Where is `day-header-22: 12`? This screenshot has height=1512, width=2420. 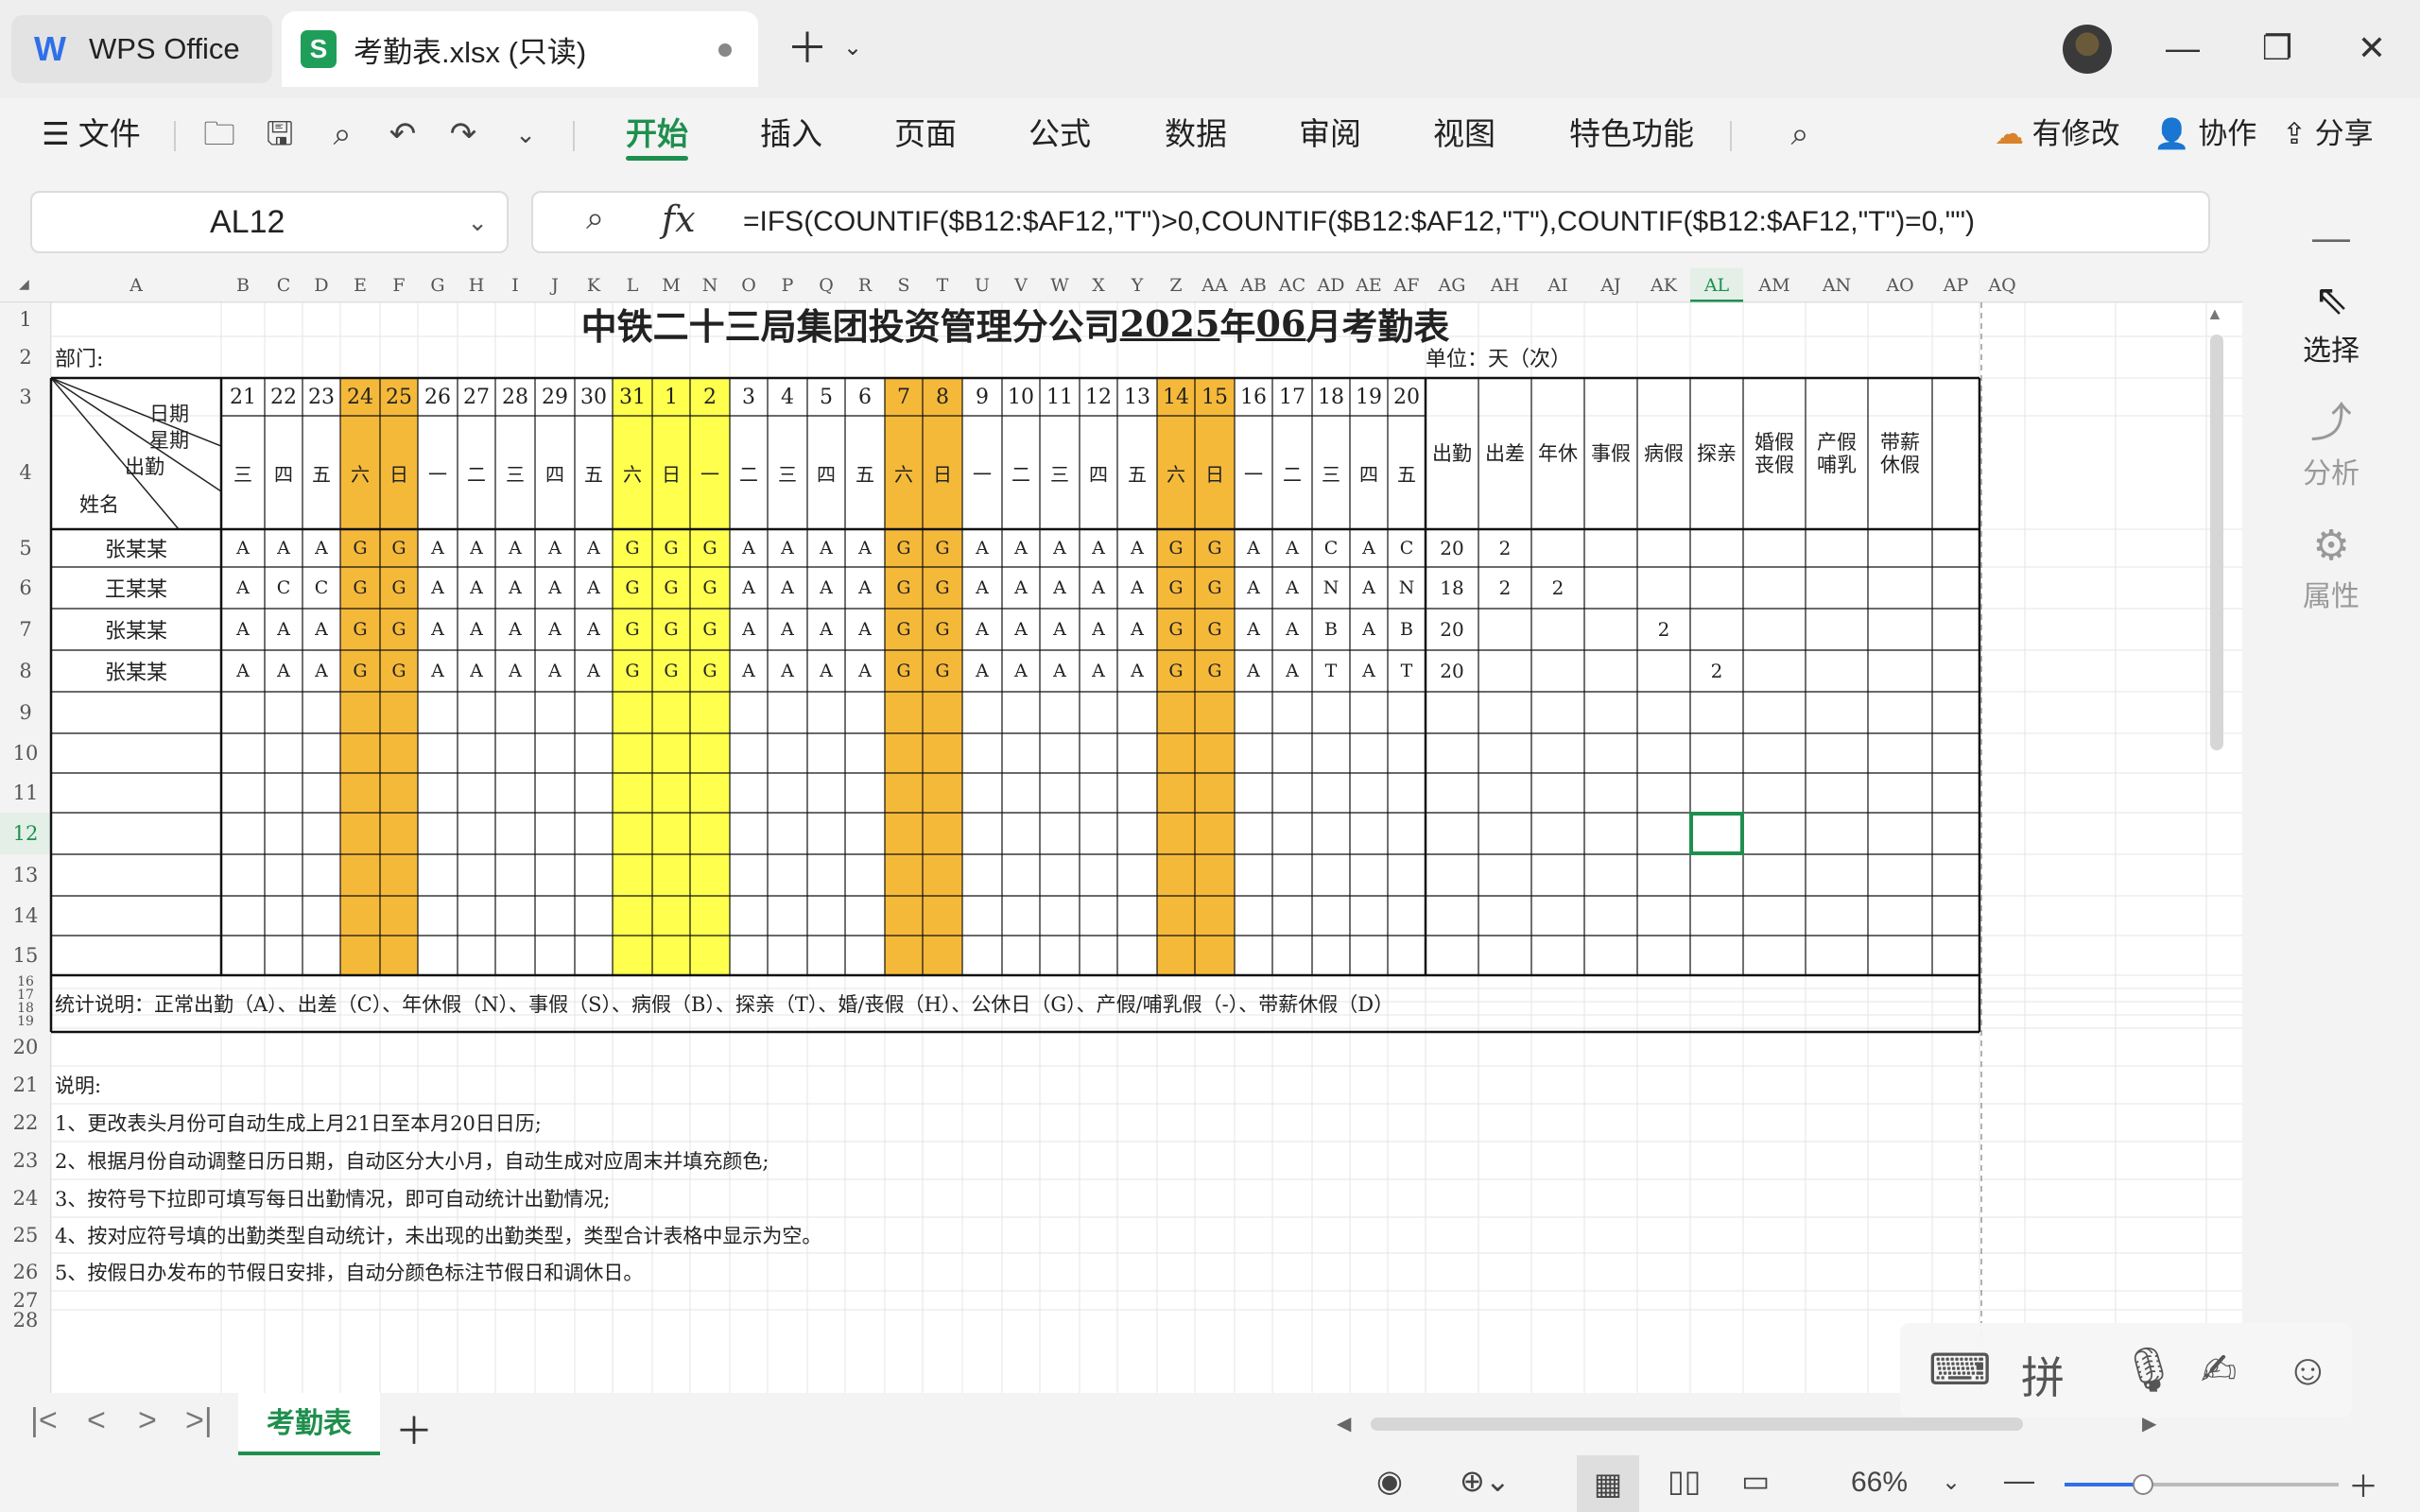 day-header-22: 12 is located at coordinates (1098, 397).